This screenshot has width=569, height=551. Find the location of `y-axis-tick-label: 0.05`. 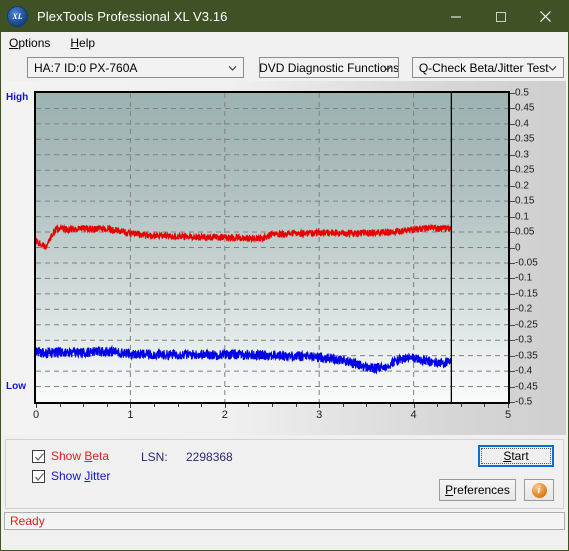

y-axis-tick-label: 0.05 is located at coordinates (525, 232).